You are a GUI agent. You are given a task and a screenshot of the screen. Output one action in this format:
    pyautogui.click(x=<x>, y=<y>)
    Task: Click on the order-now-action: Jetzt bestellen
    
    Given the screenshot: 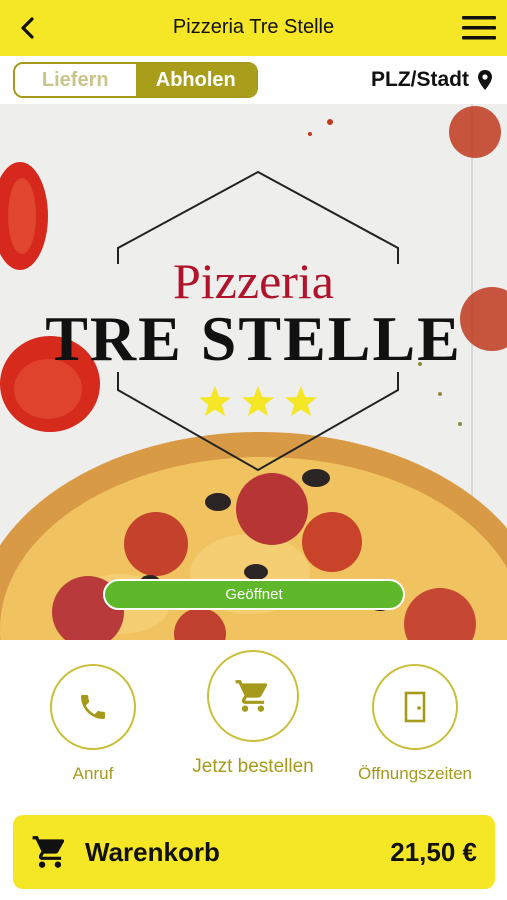 What is the action you would take?
    pyautogui.click(x=253, y=714)
    